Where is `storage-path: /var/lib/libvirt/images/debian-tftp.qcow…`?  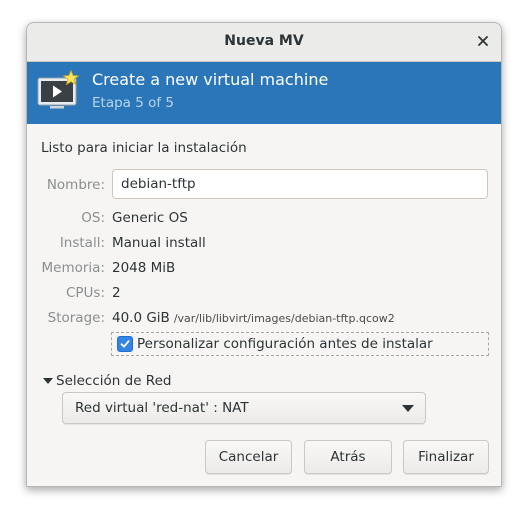
storage-path: /var/lib/libvirt/images/debian-tftp.qcow… is located at coordinates (284, 318).